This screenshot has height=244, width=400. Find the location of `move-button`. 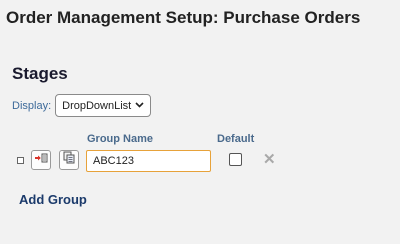

move-button is located at coordinates (41, 160).